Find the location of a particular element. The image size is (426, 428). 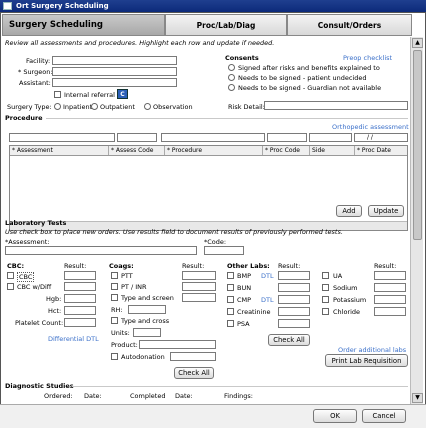

bmp-dtl-link: DTL is located at coordinates (267, 276).